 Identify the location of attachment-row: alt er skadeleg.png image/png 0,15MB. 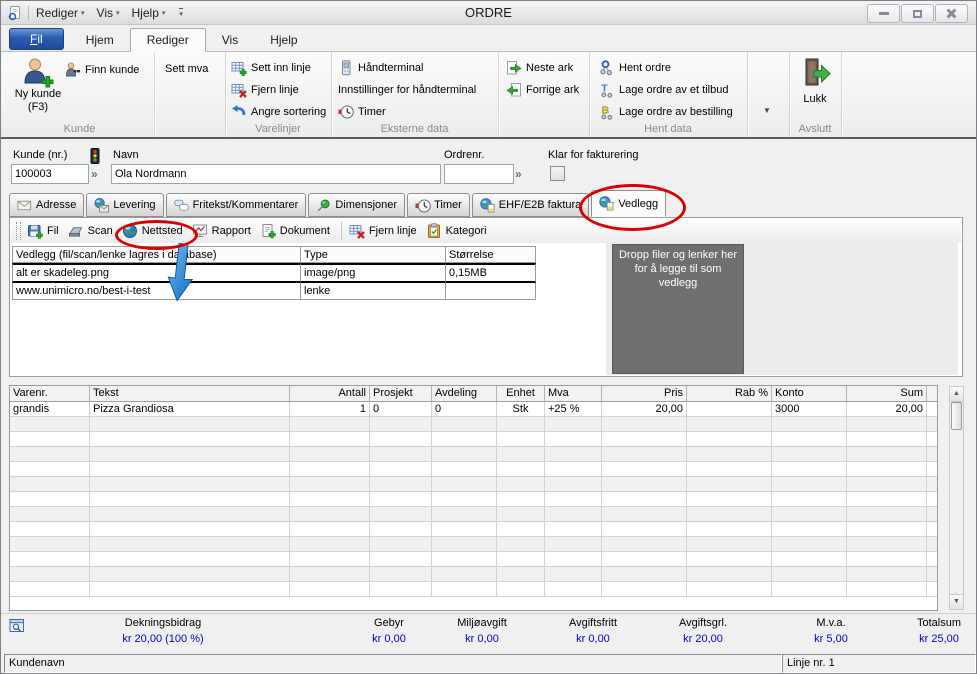
(274, 273).